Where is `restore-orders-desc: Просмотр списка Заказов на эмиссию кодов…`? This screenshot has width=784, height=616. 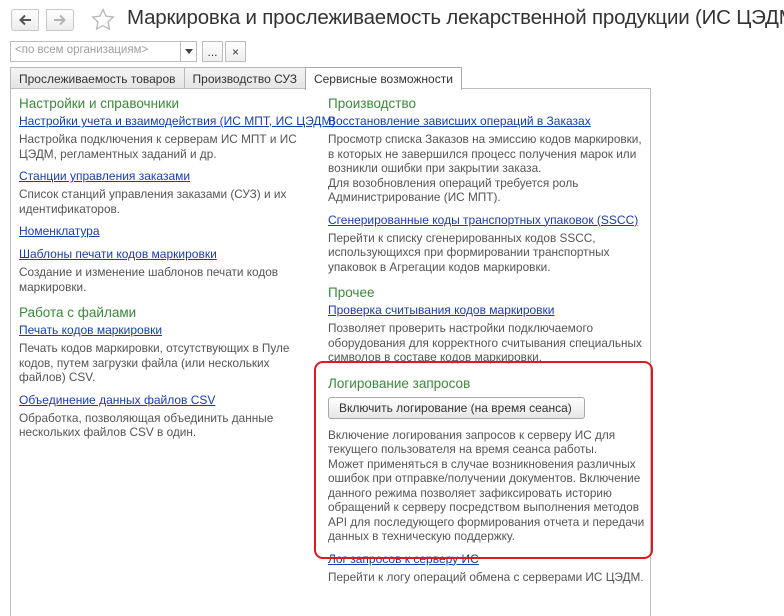
restore-orders-desc: Просмотр списка Заказов на эмиссию кодов… is located at coordinates (485, 168).